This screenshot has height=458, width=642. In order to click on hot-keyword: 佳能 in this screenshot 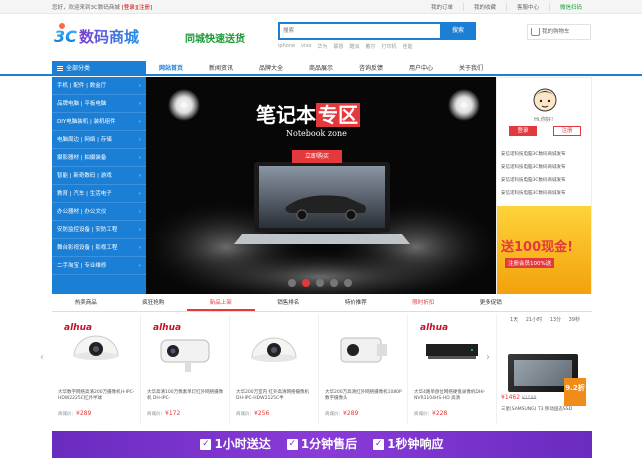, I will do `click(408, 46)`.